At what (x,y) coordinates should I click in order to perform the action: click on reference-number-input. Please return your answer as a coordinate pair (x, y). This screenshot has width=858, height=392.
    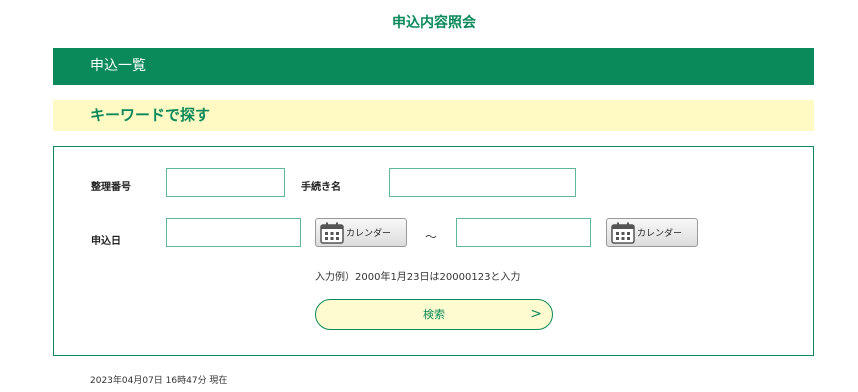
    Looking at the image, I should click on (225, 182).